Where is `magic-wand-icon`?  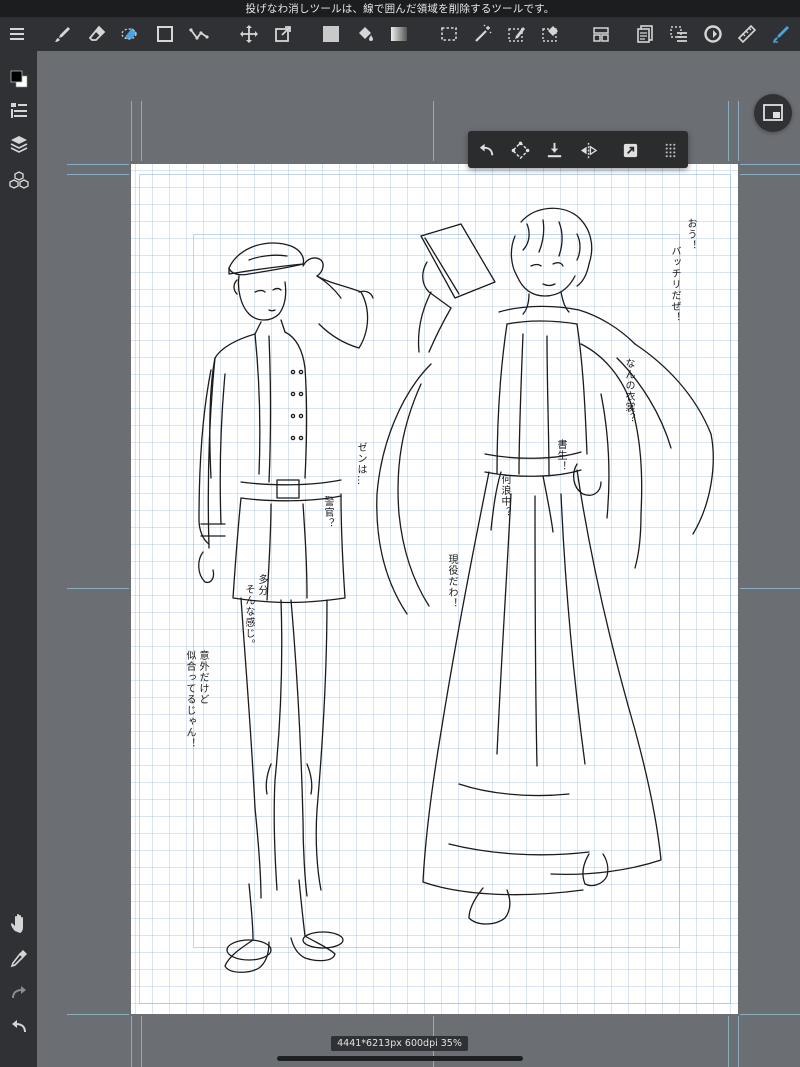
magic-wand-icon is located at coordinates (483, 34).